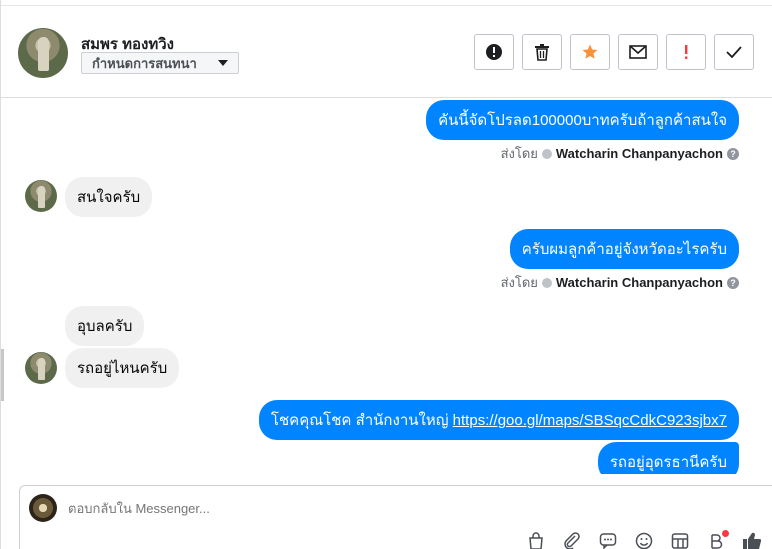  I want to click on assign-conversation-dropdown: กำหนดการสนทนา, so click(160, 63).